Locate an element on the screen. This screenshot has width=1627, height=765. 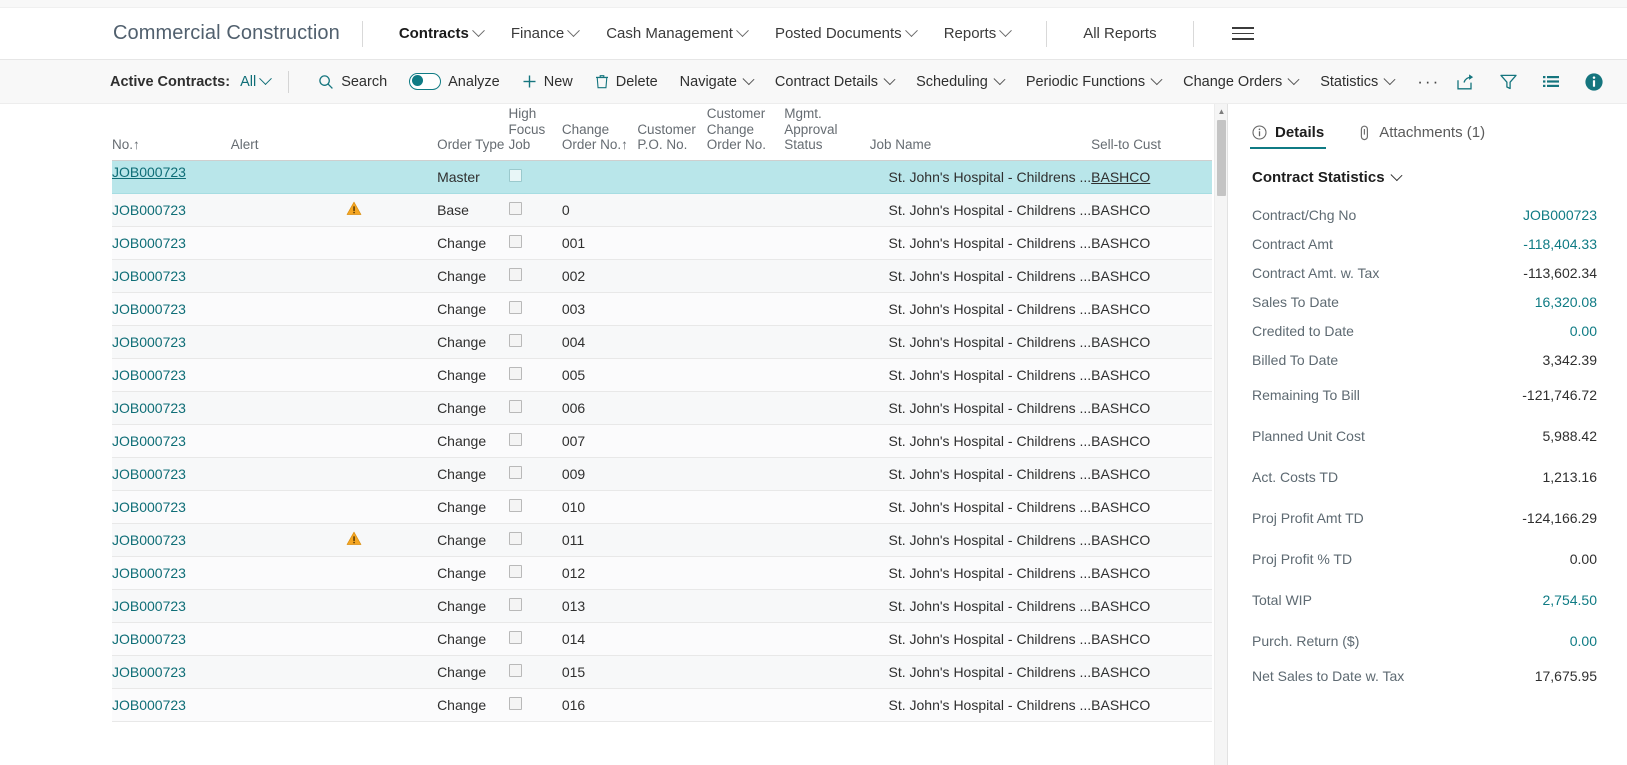
nav-item-reports: Reports is located at coordinates (977, 33).